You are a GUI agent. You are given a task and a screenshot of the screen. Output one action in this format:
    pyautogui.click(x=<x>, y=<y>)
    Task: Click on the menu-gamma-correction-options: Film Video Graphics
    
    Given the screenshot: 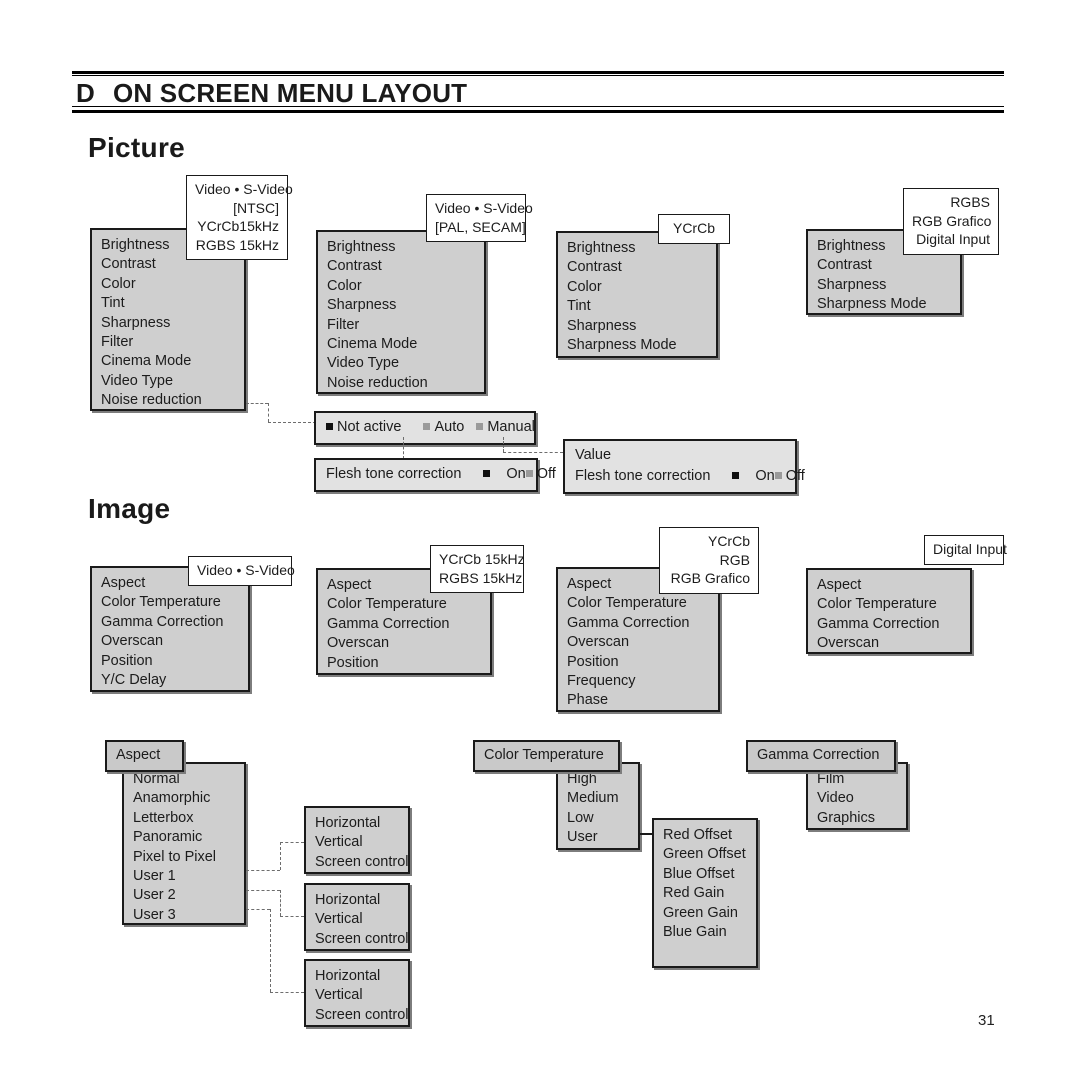 What is the action you would take?
    pyautogui.click(x=857, y=796)
    